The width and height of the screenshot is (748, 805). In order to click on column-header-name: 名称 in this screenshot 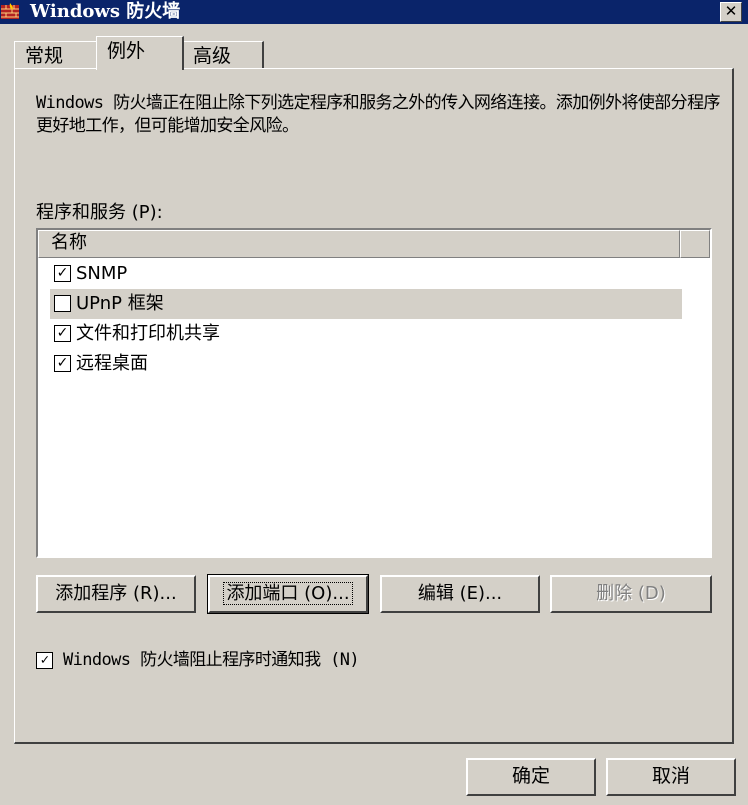, I will do `click(359, 244)`.